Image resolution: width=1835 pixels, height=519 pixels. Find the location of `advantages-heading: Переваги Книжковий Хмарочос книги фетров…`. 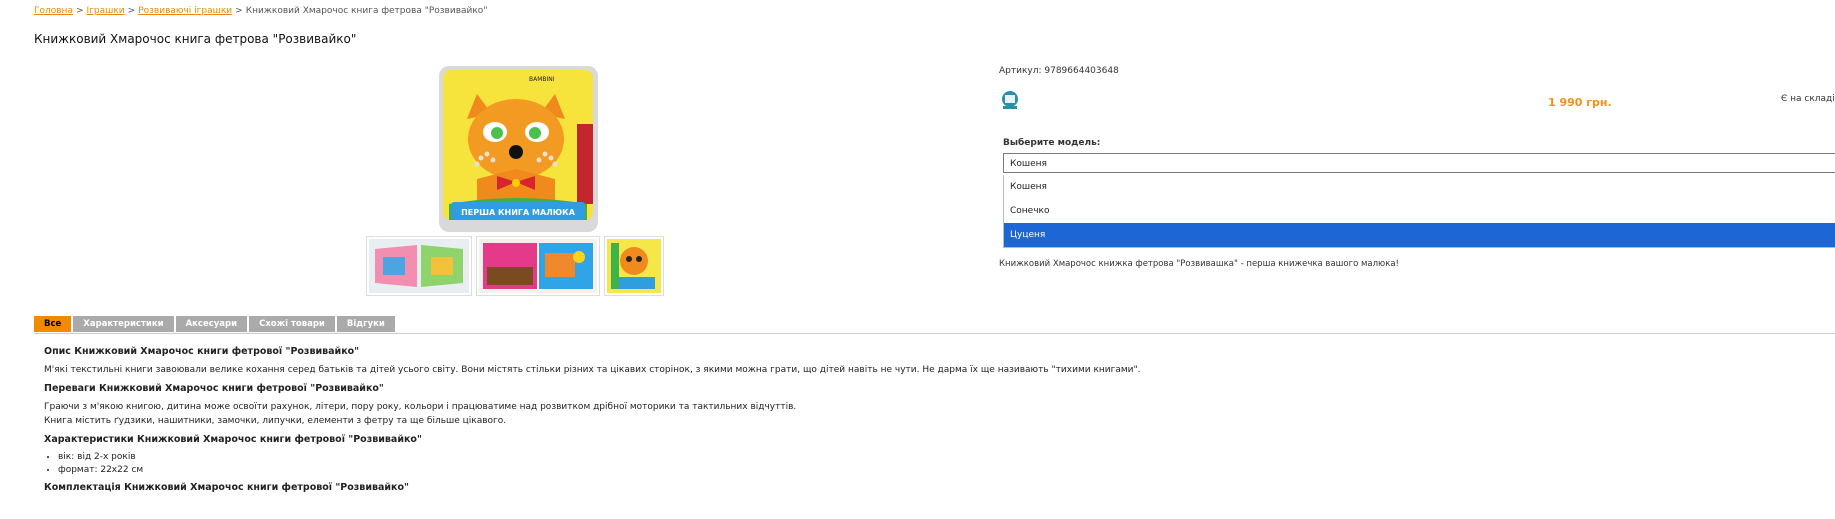

advantages-heading: Переваги Книжковий Хмарочос книги фетров… is located at coordinates (214, 388).